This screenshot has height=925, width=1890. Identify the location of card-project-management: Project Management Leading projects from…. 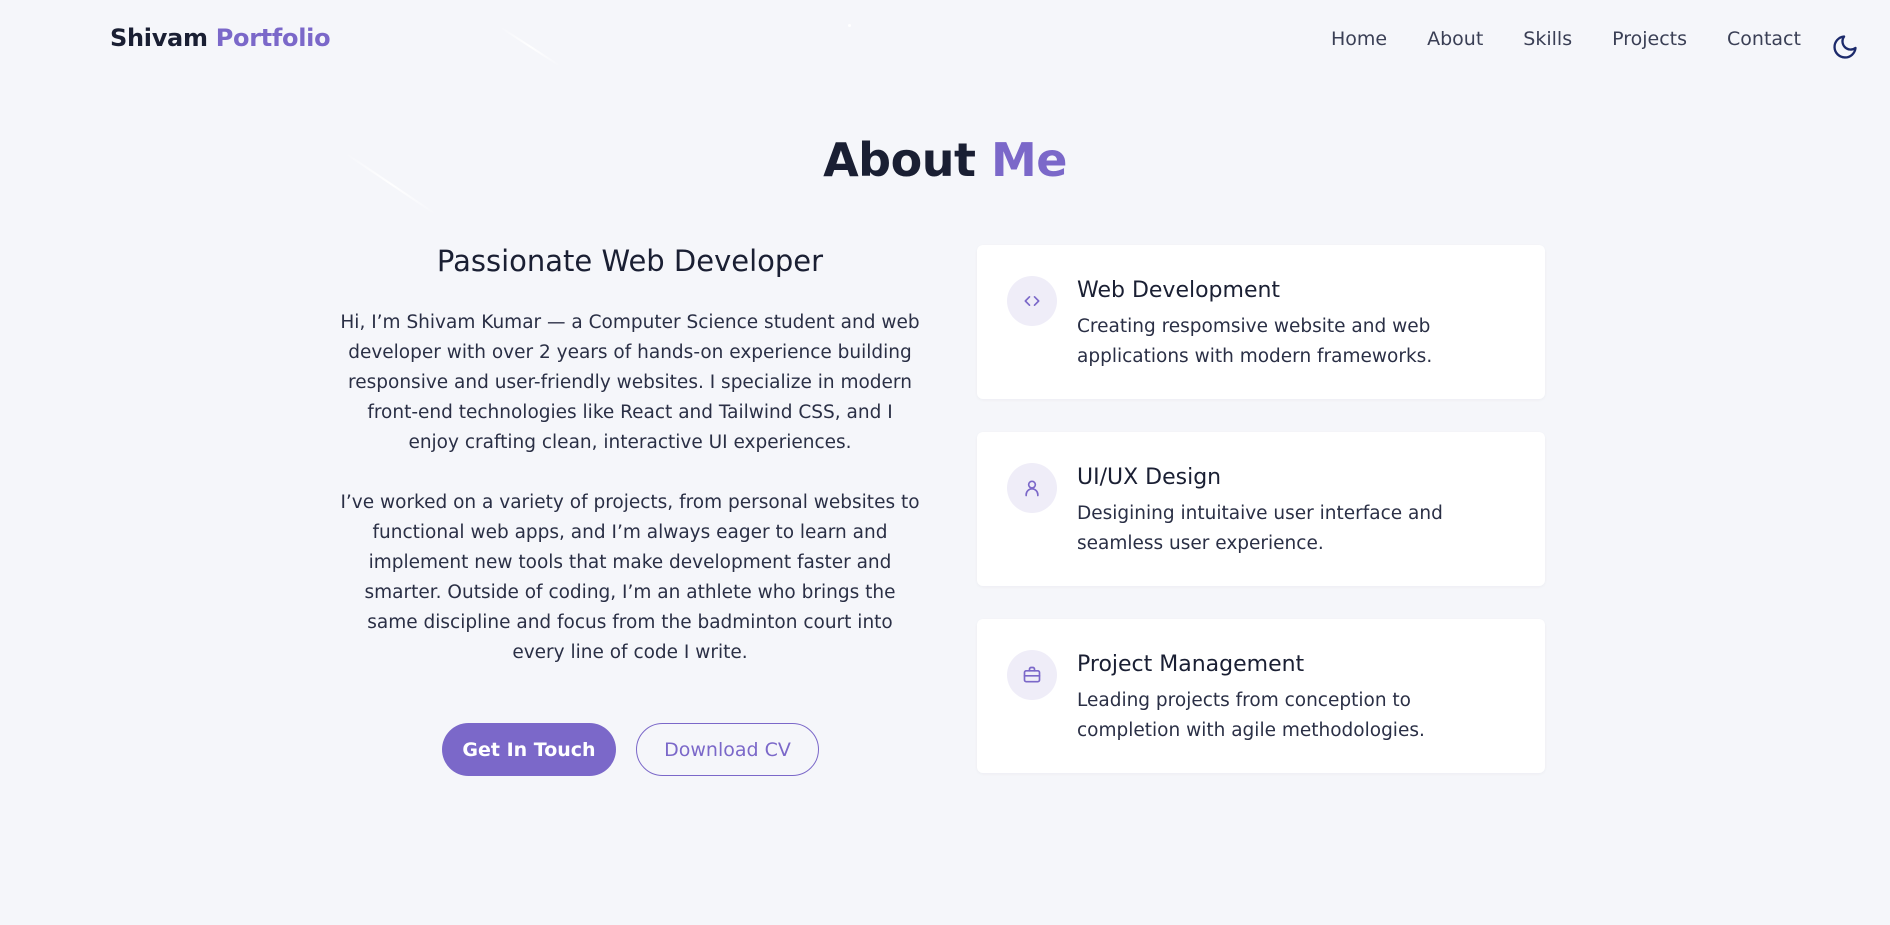
(1261, 696).